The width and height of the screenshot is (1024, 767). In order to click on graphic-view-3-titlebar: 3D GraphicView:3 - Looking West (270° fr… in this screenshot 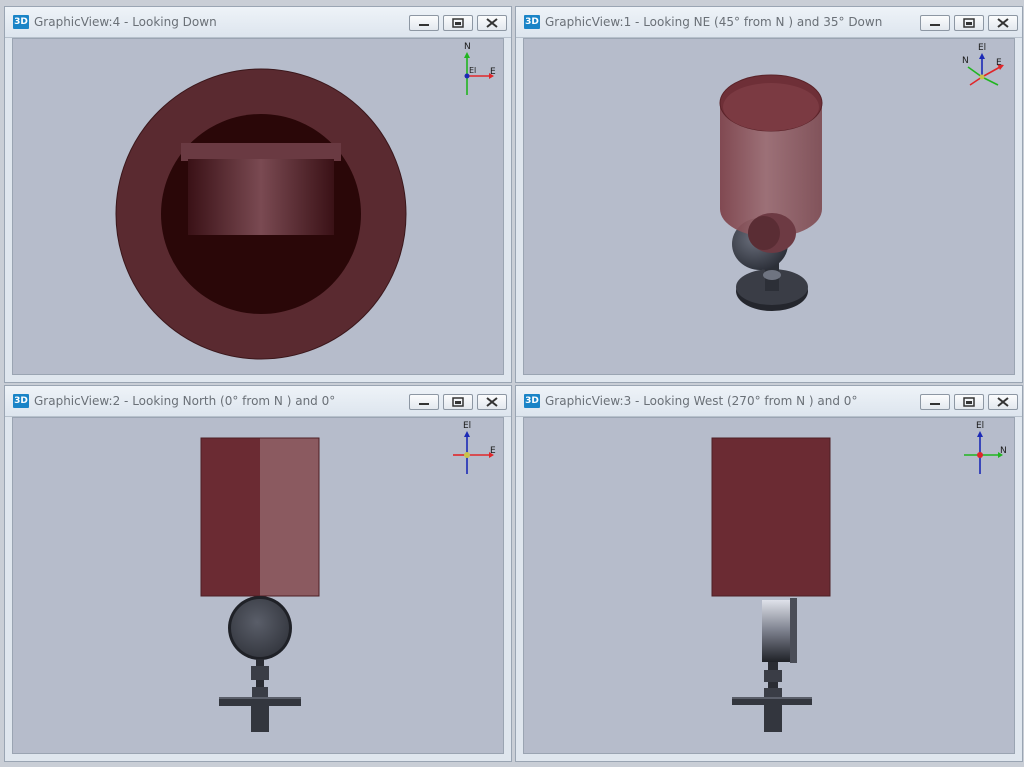, I will do `click(769, 401)`.